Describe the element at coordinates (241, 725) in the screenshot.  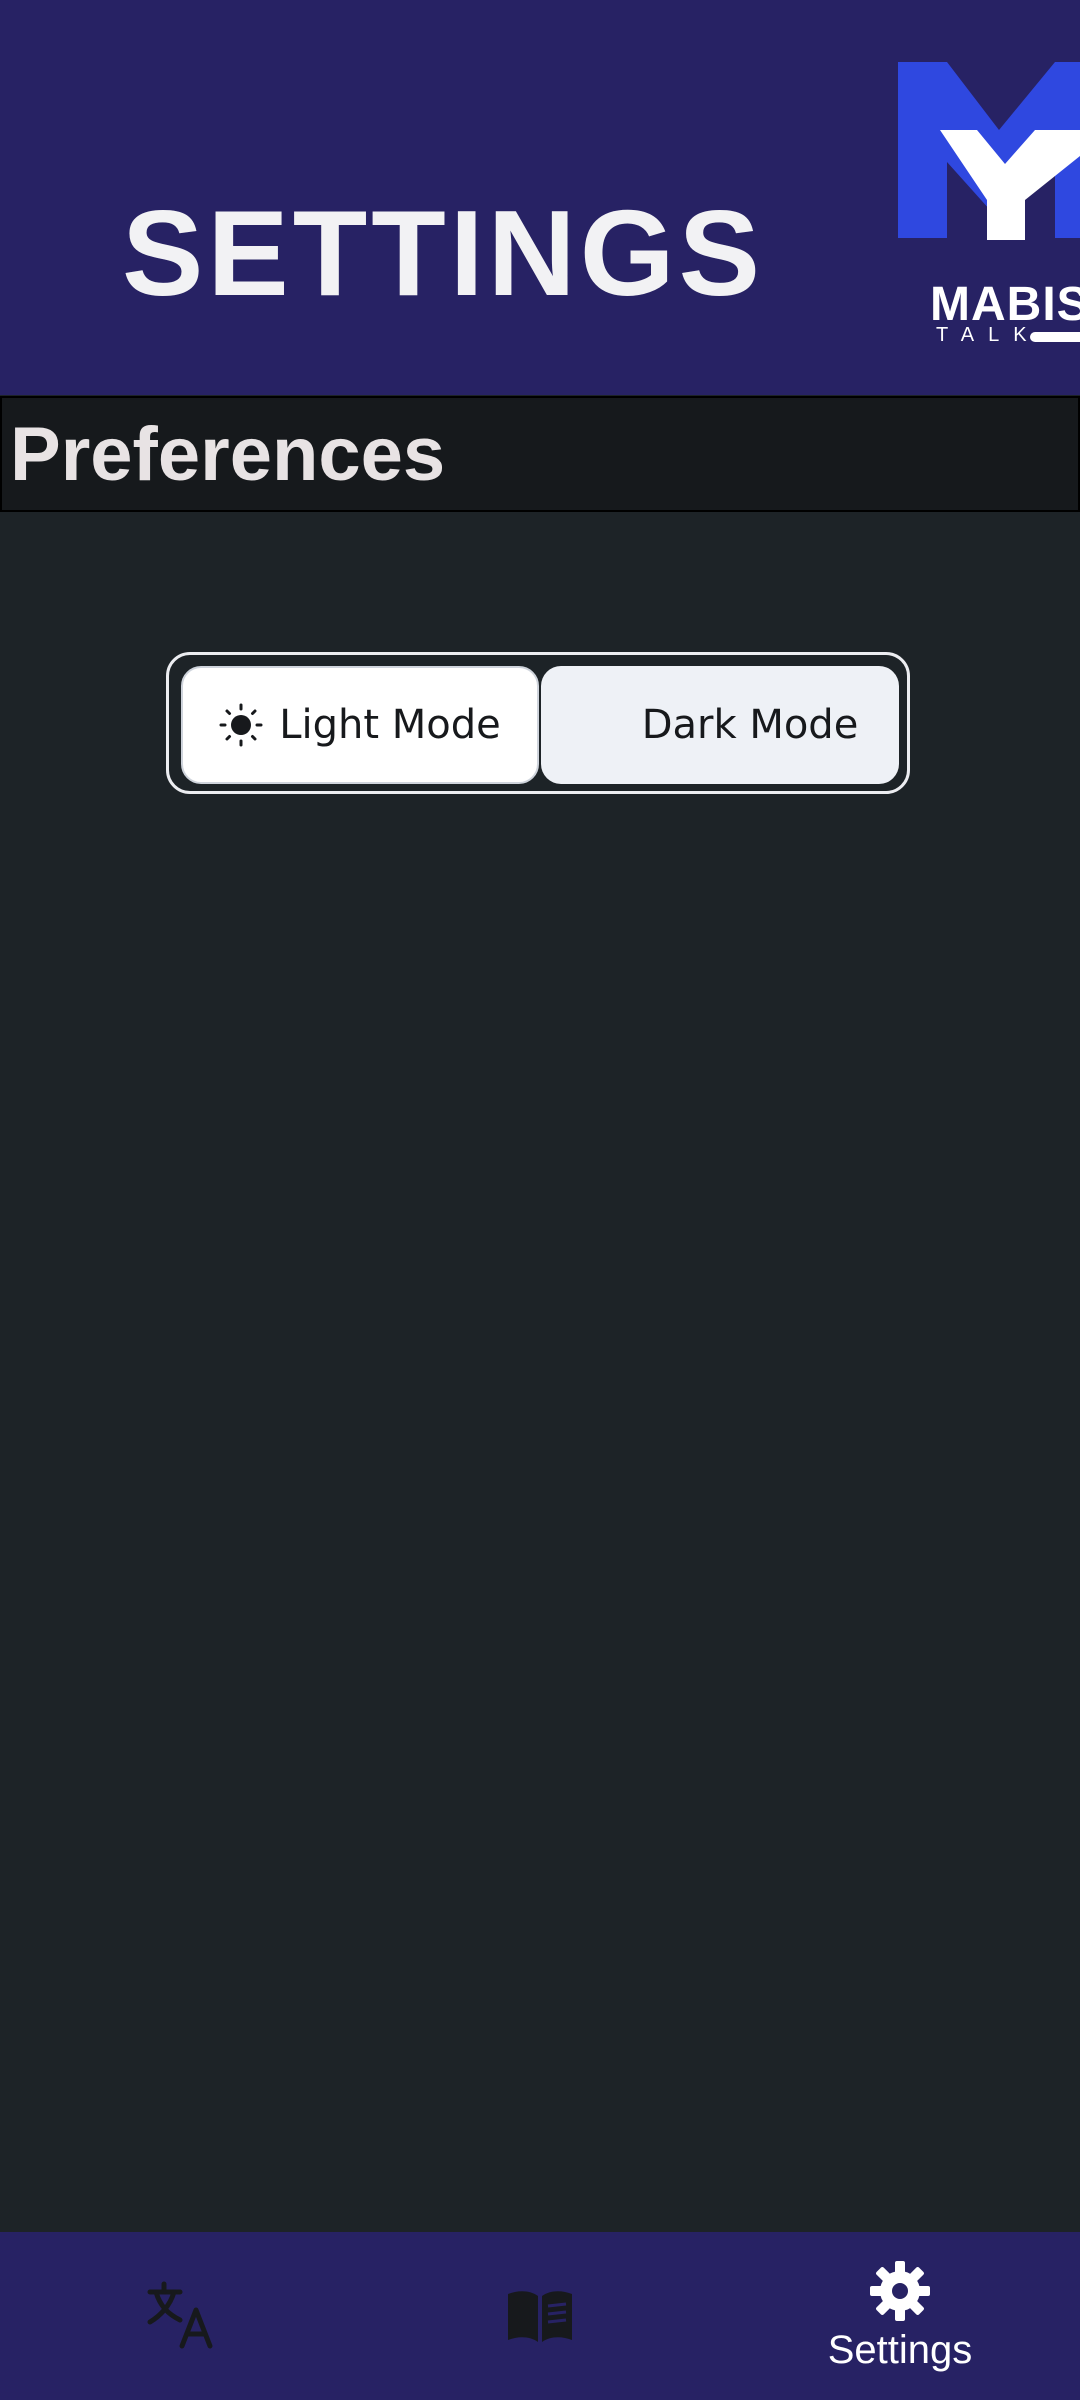
I see `sun-icon` at that location.